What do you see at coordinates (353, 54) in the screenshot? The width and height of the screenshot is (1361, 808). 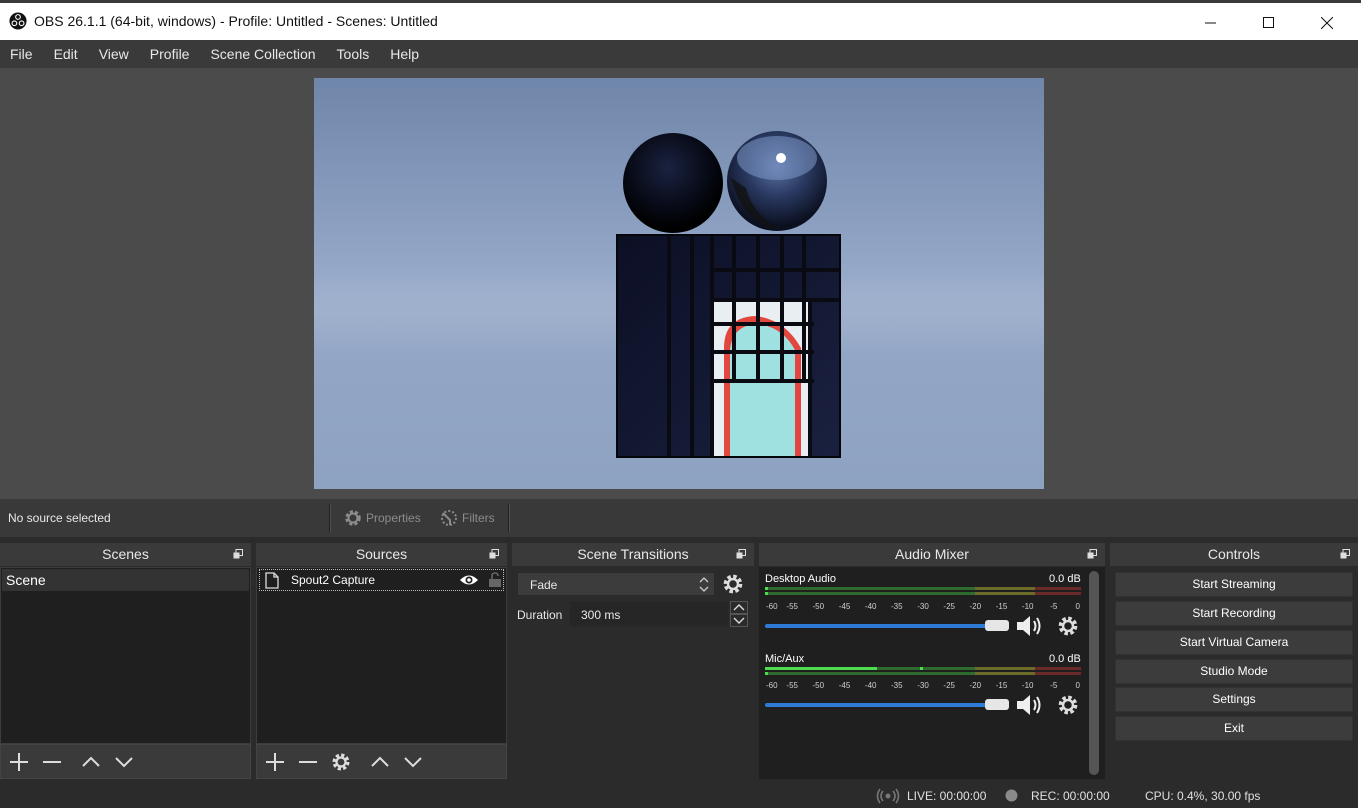 I see `menu-tools: Tools` at bounding box center [353, 54].